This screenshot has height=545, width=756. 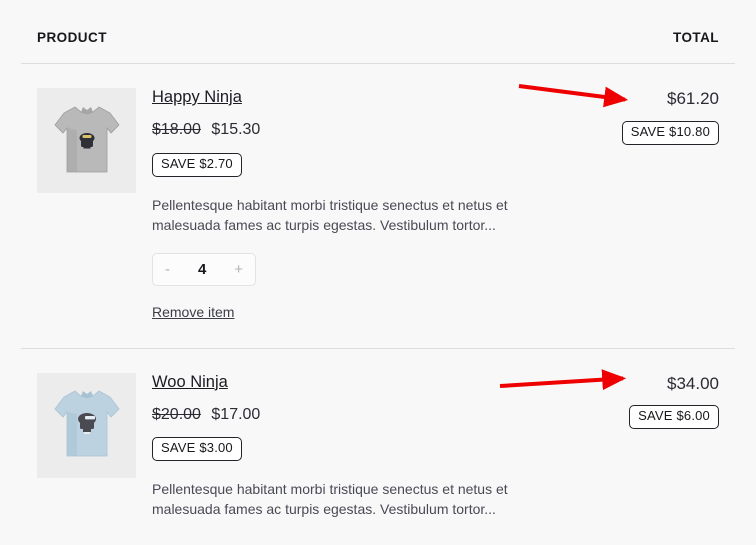 What do you see at coordinates (193, 312) in the screenshot?
I see `remove-item-link: Remove item` at bounding box center [193, 312].